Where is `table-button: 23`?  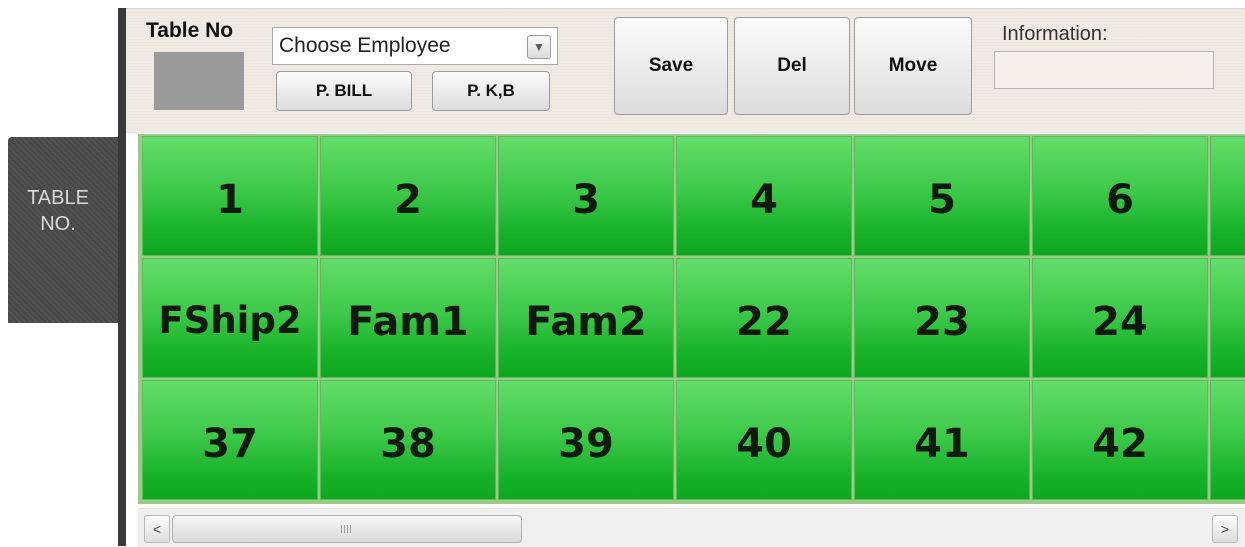
table-button: 23 is located at coordinates (942, 318).